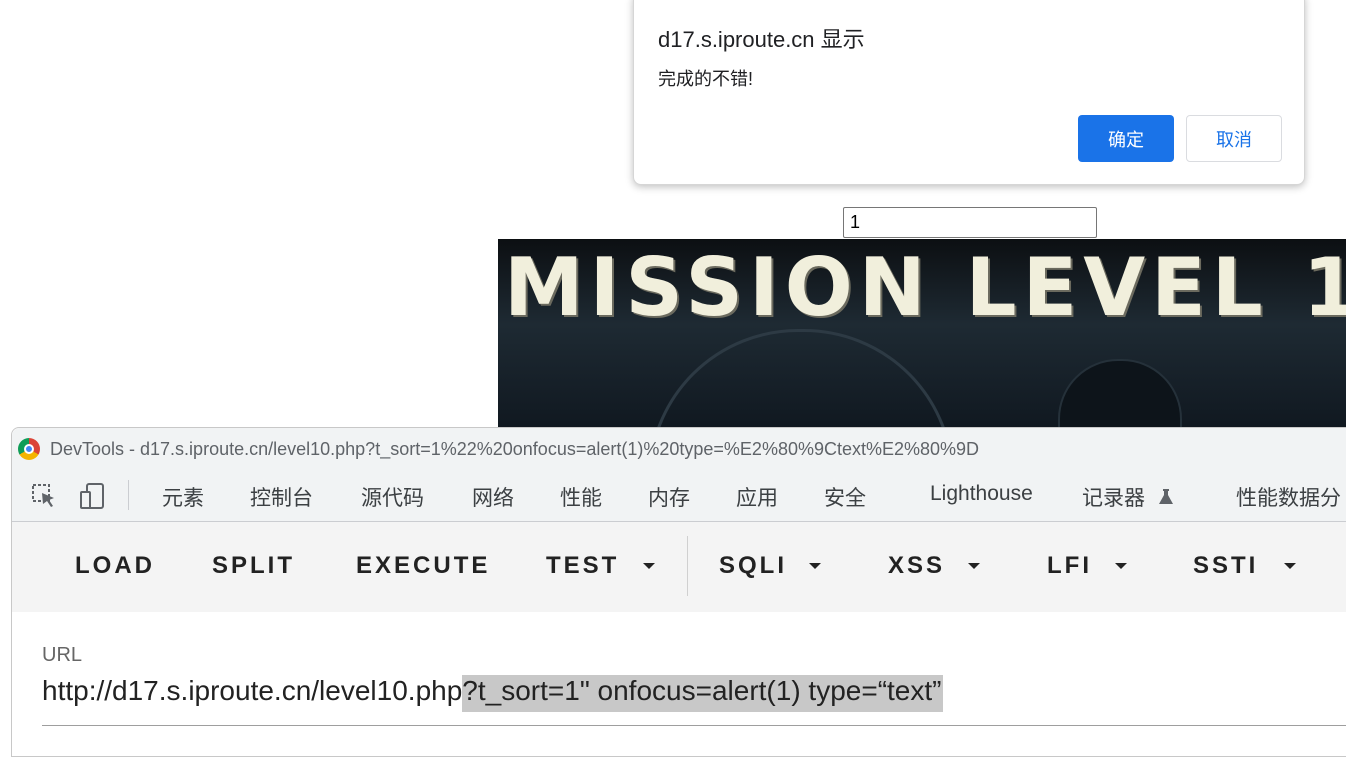 The width and height of the screenshot is (1346, 757). What do you see at coordinates (969, 92) in the screenshot?
I see `alert-dialog: d17.s.iproute.cn 显示 完成的不错! 确定 取消` at bounding box center [969, 92].